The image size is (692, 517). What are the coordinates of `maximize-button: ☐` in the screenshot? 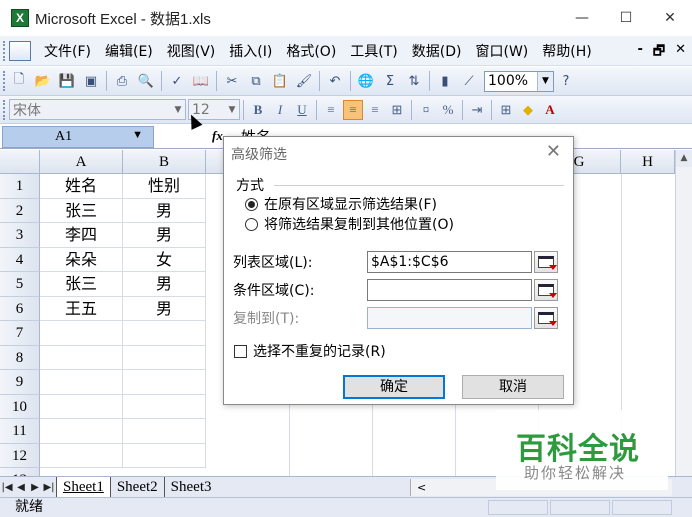 It's located at (626, 18).